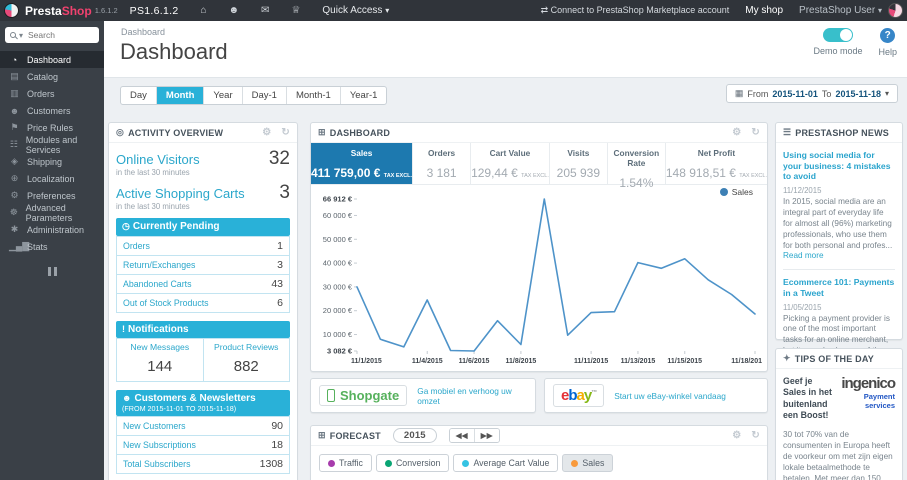 The height and width of the screenshot is (480, 907). What do you see at coordinates (52, 178) in the screenshot?
I see `sidebar-item-localization: ⊕ Localization` at bounding box center [52, 178].